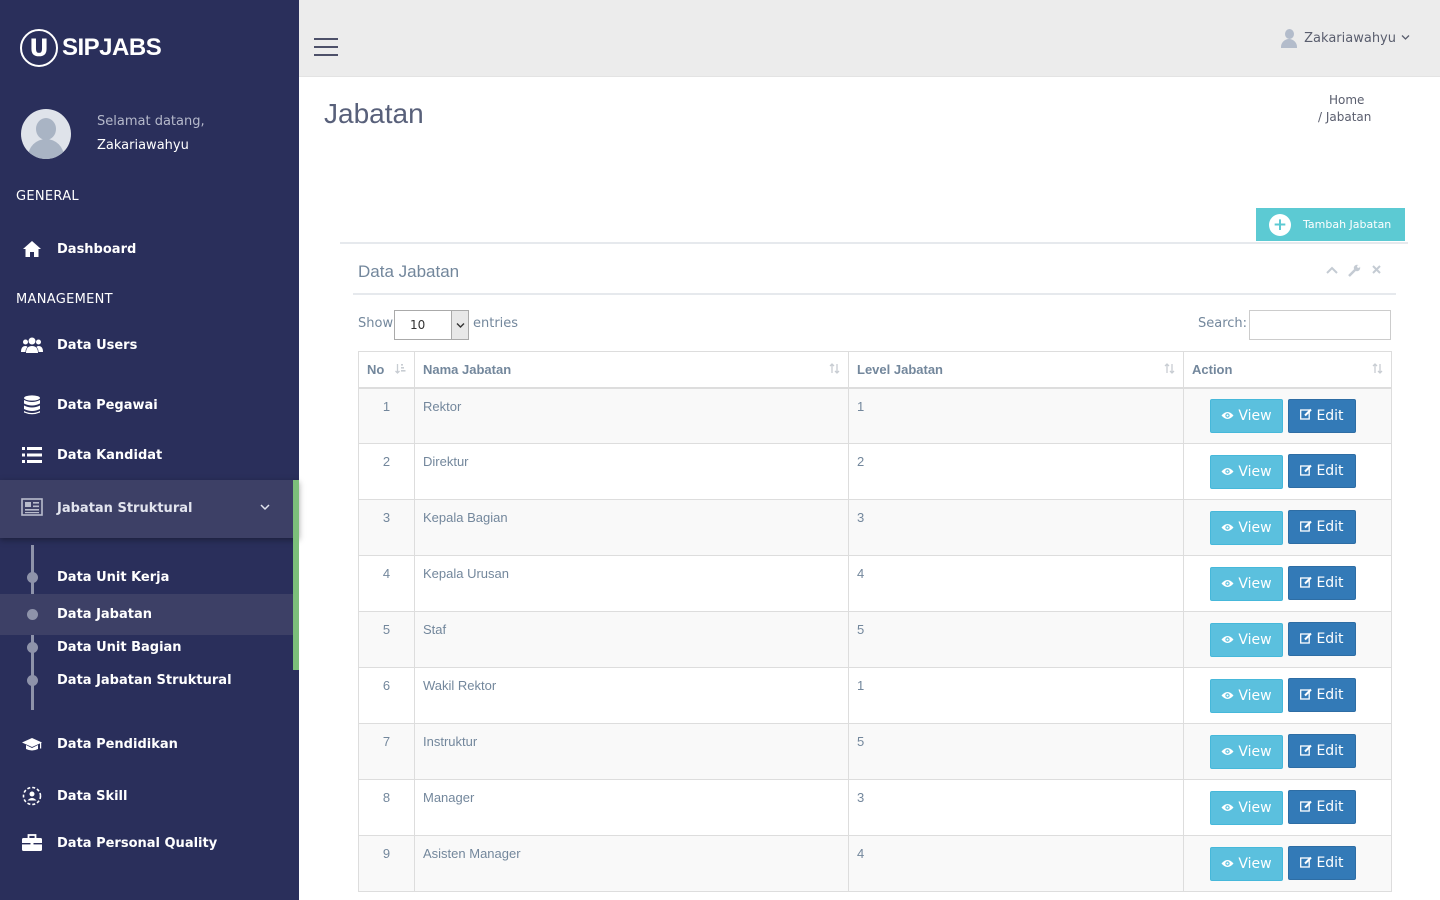 This screenshot has width=1440, height=900. What do you see at coordinates (32, 843) in the screenshot?
I see `briefcase-icon` at bounding box center [32, 843].